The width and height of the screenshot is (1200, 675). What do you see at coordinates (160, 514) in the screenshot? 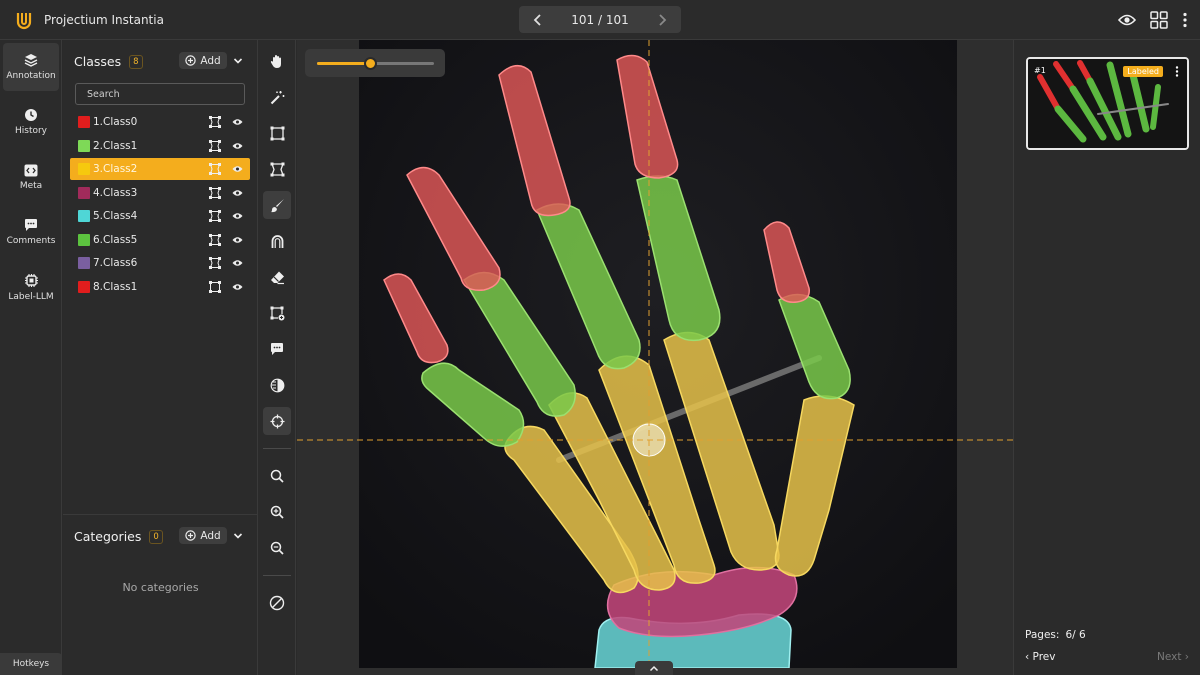
I see `panel-divider` at bounding box center [160, 514].